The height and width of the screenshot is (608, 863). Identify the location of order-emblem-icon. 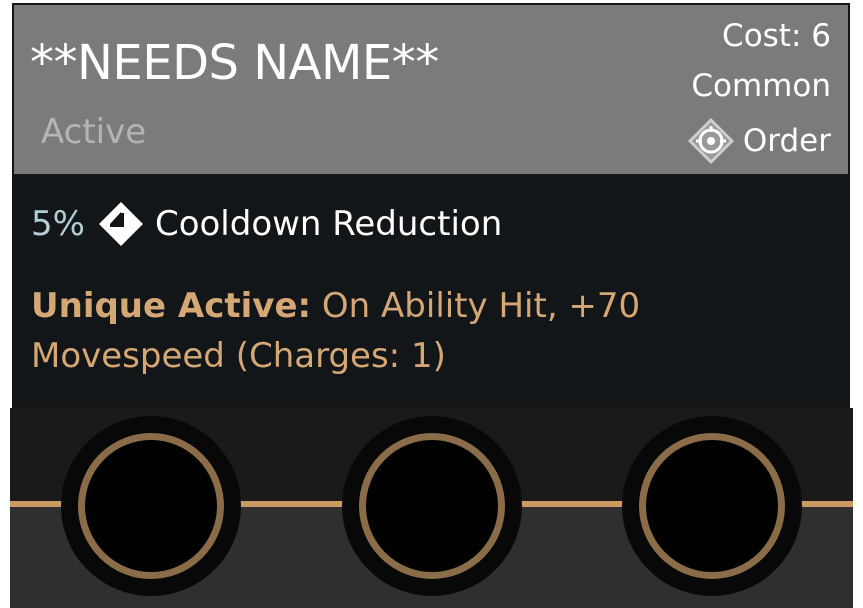
(710, 141).